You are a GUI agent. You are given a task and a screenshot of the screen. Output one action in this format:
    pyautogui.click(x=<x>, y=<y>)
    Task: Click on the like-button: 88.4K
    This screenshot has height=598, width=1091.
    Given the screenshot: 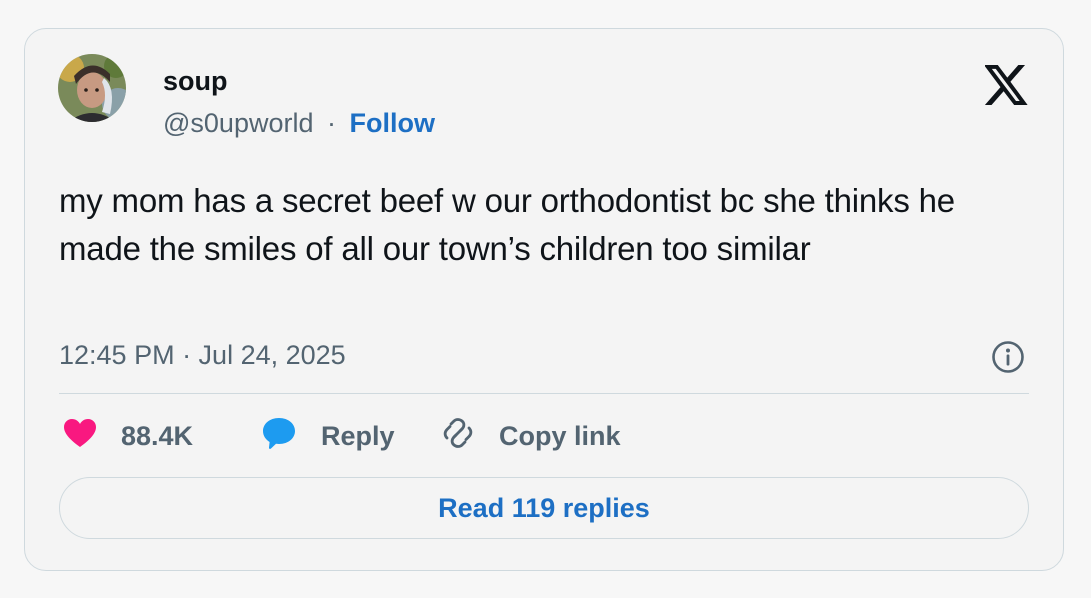 What is the action you would take?
    pyautogui.click(x=128, y=436)
    